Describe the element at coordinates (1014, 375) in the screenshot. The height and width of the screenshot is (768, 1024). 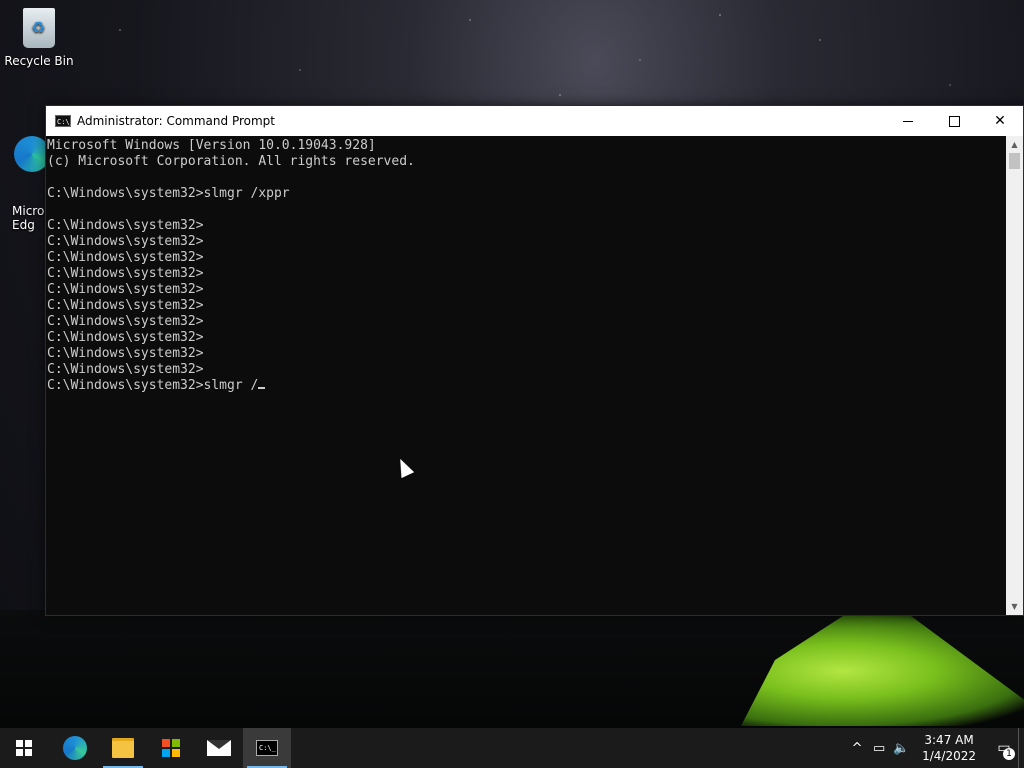
I see `vertical-scrollbar: ▲ ▼` at that location.